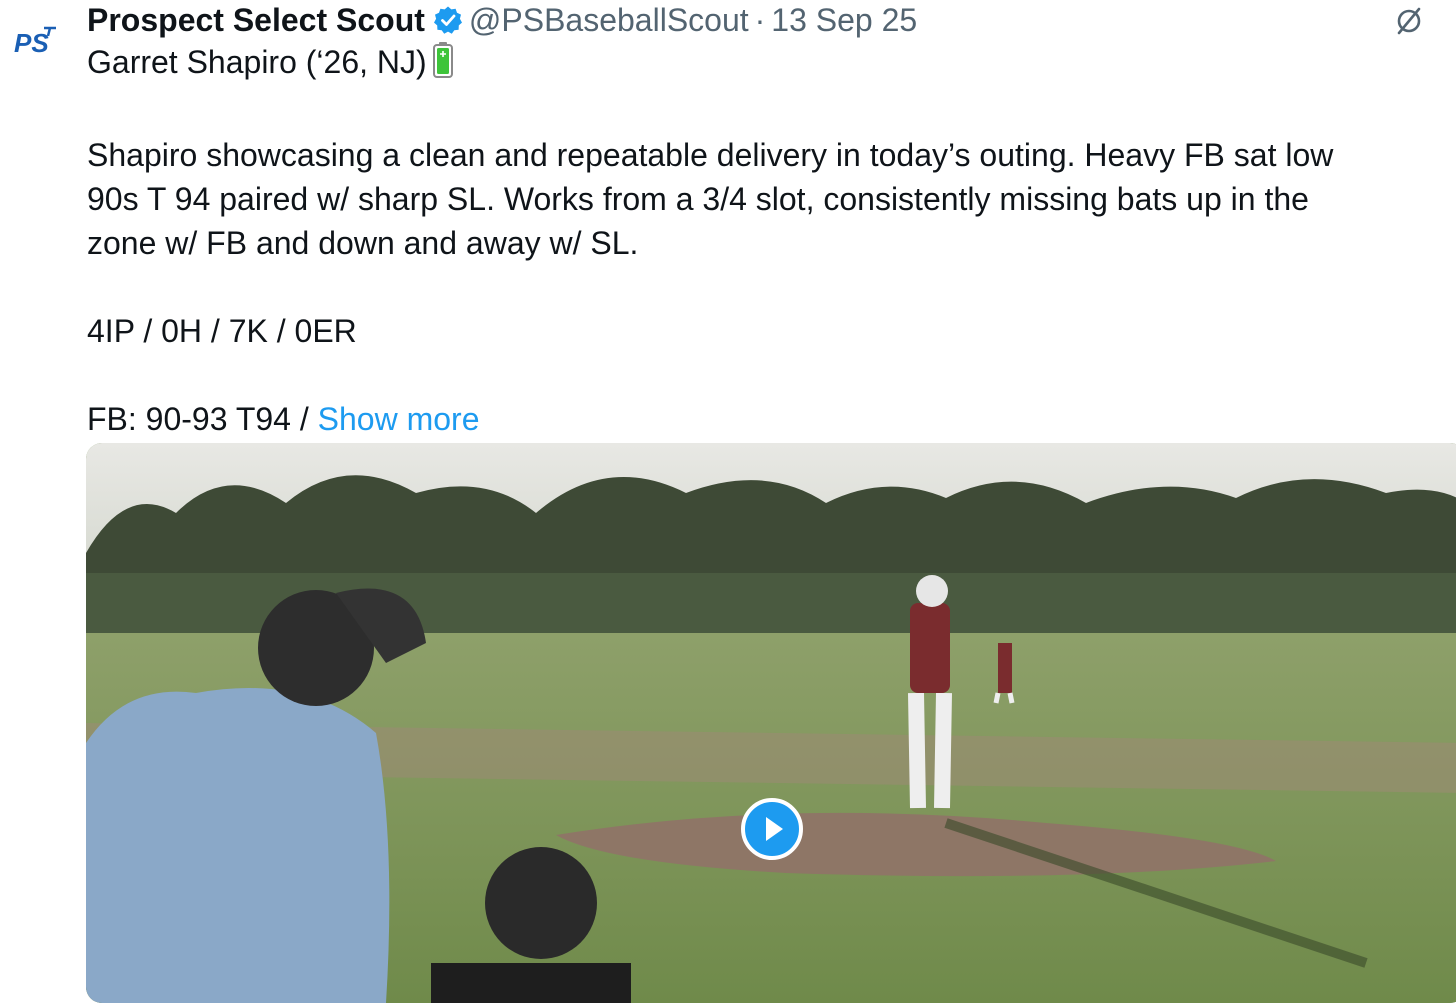 This screenshot has width=1456, height=1003. I want to click on paragraph-line: zone w/ FB and down and away w/ SL., so click(363, 243).